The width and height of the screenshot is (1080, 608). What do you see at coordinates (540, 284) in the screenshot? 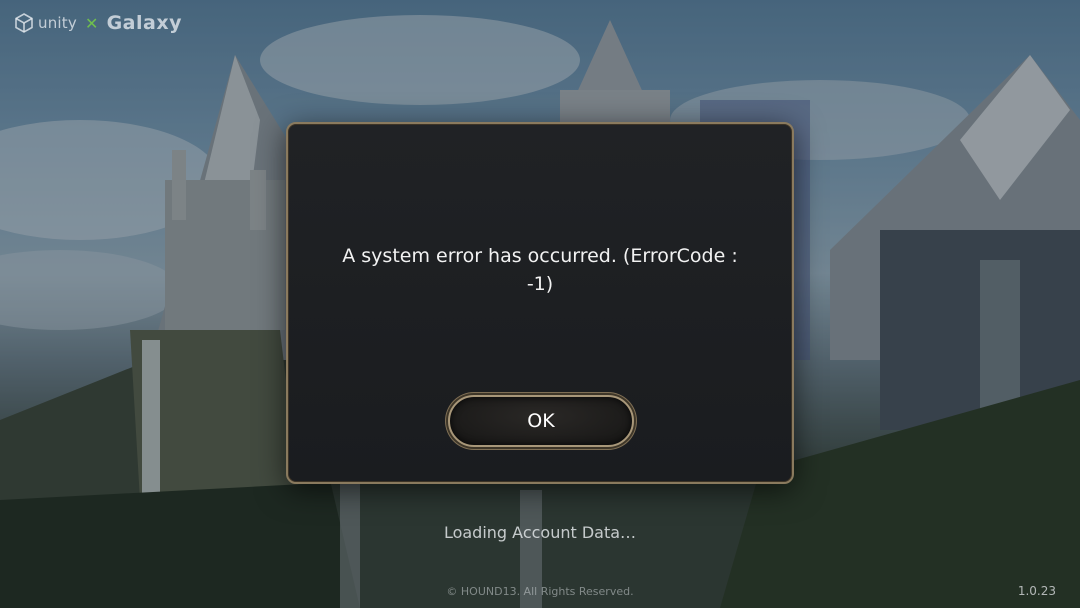
I see `error-message-line-2: -1)` at bounding box center [540, 284].